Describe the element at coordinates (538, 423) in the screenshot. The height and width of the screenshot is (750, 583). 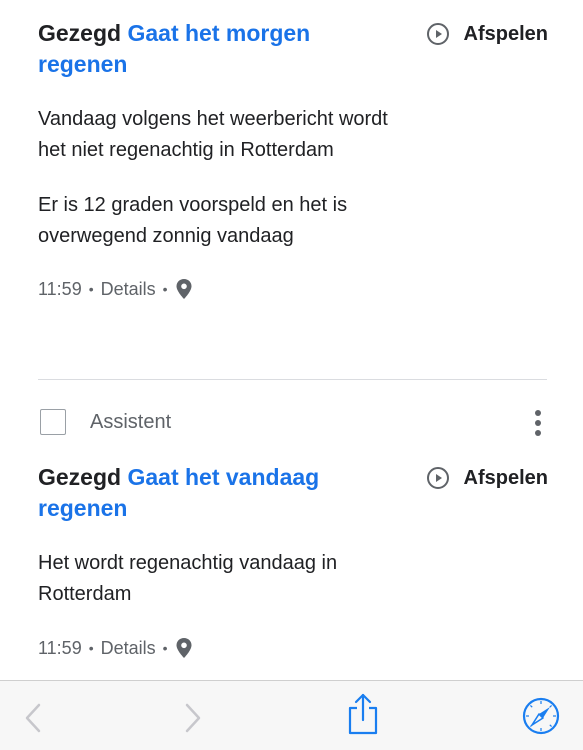
I see `more-options-icon` at that location.